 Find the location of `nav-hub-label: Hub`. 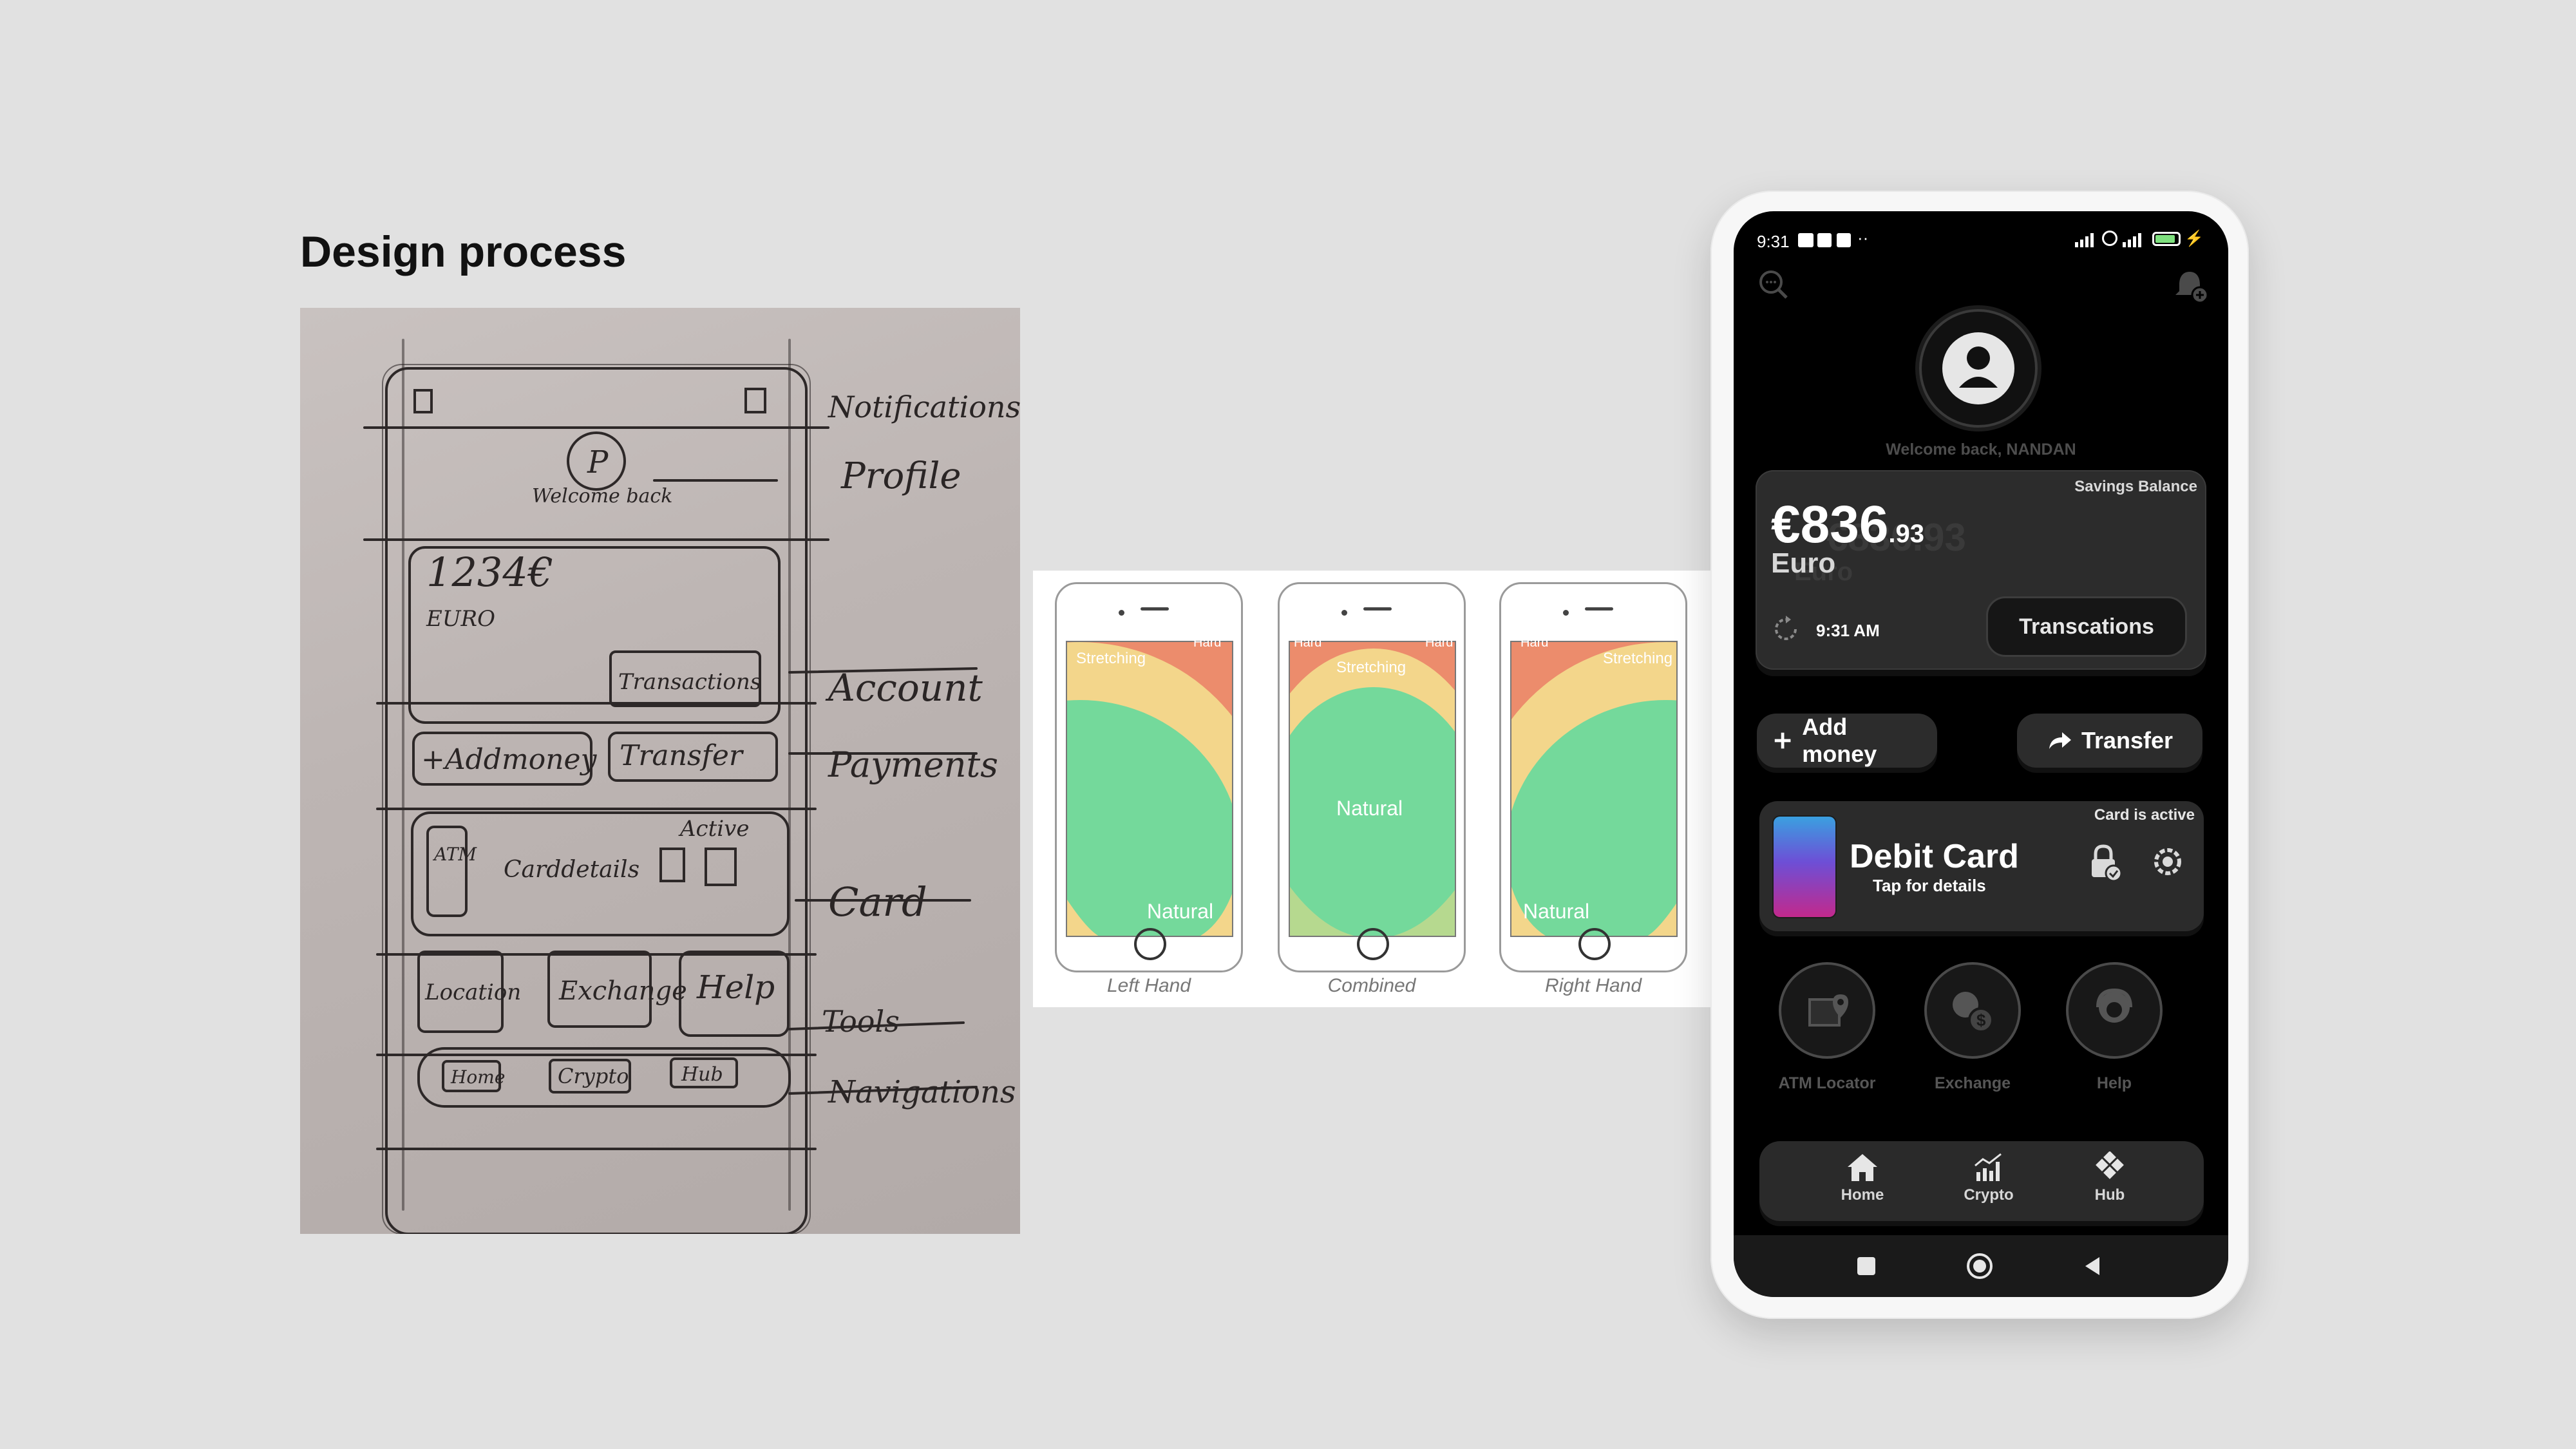

nav-hub-label: Hub is located at coordinates (2109, 1195).